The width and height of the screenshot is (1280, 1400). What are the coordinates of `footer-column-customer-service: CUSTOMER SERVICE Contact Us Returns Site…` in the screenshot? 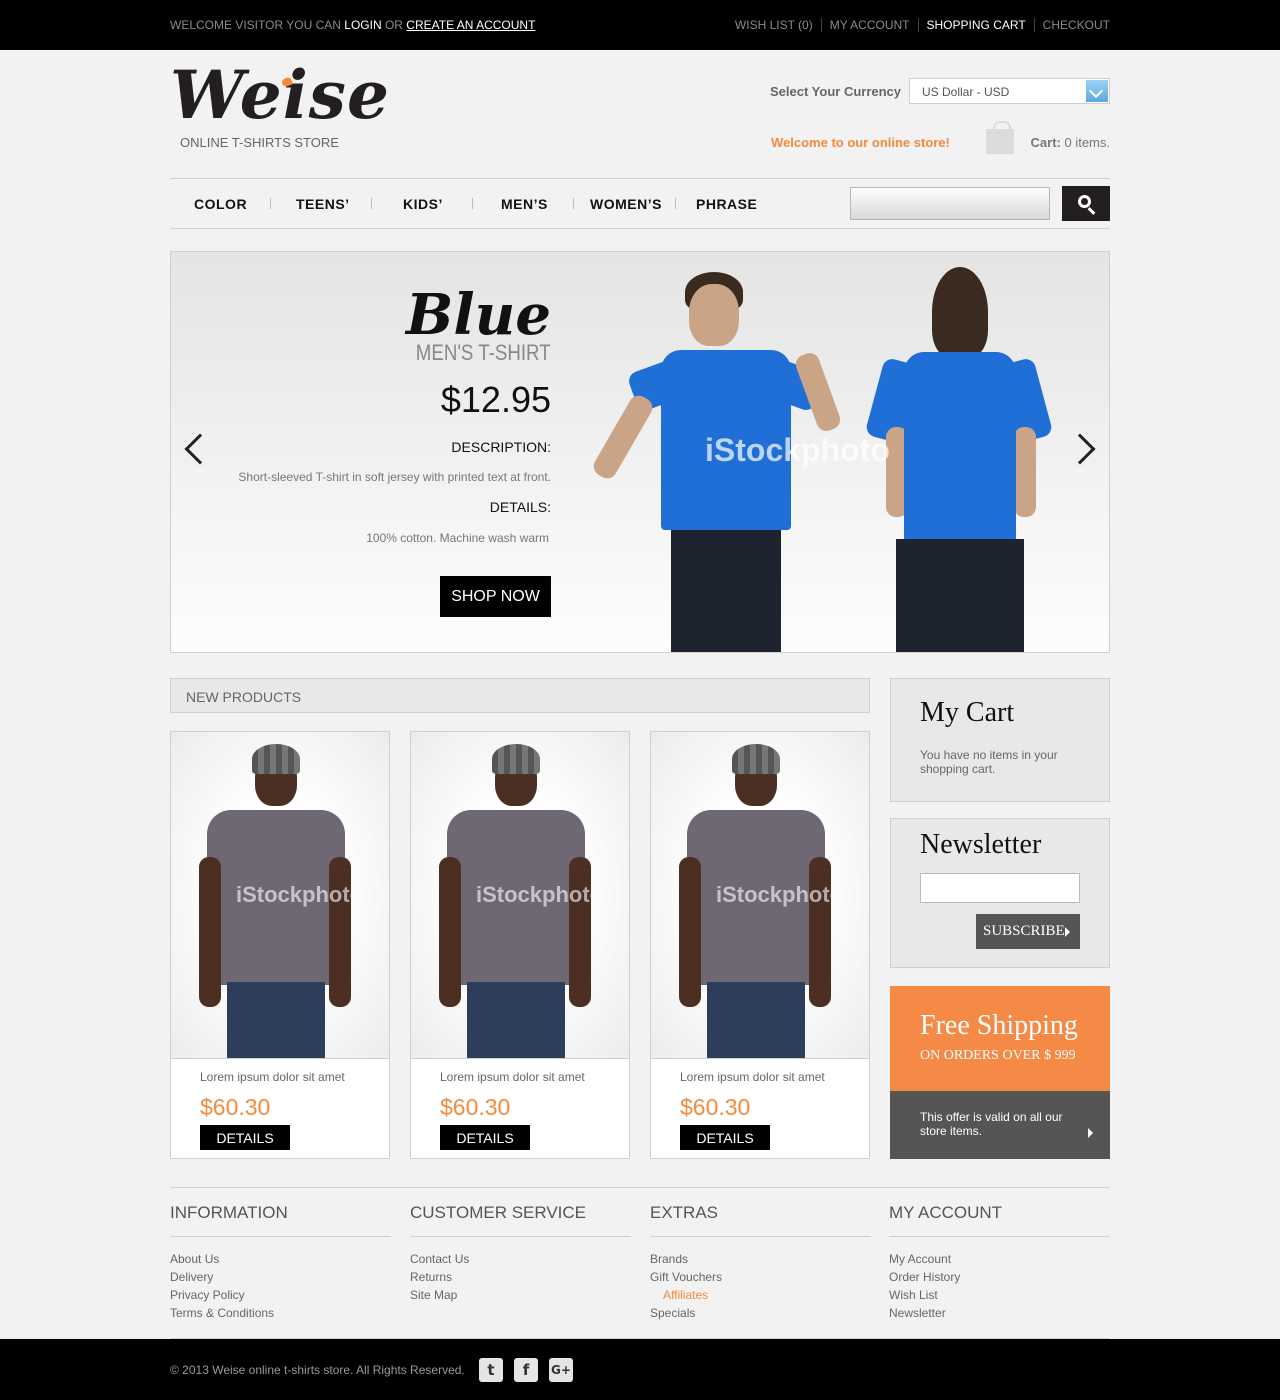 It's located at (520, 1254).